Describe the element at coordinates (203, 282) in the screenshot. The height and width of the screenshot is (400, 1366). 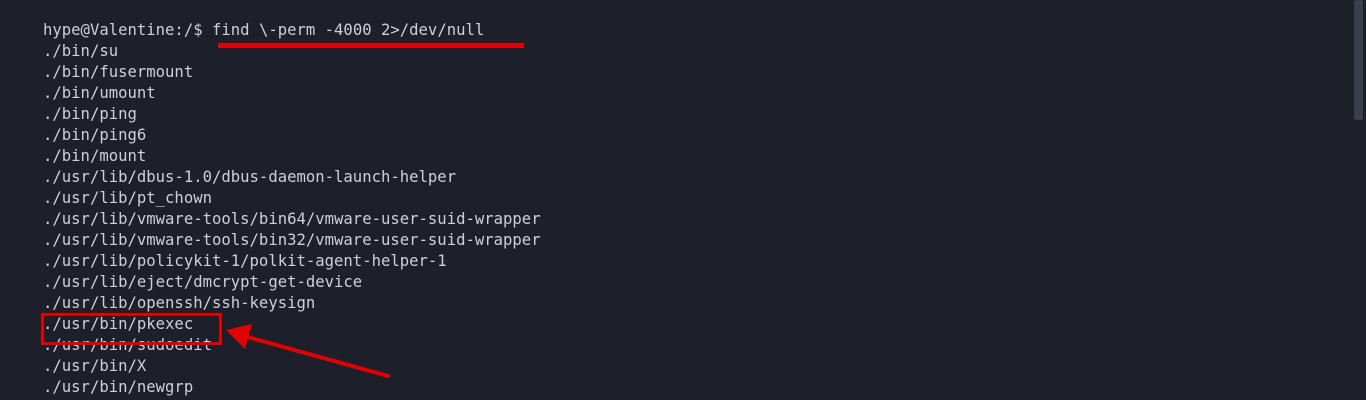
I see `output-line: ./usr/lib/eject/dmcrypt-get-device` at that location.